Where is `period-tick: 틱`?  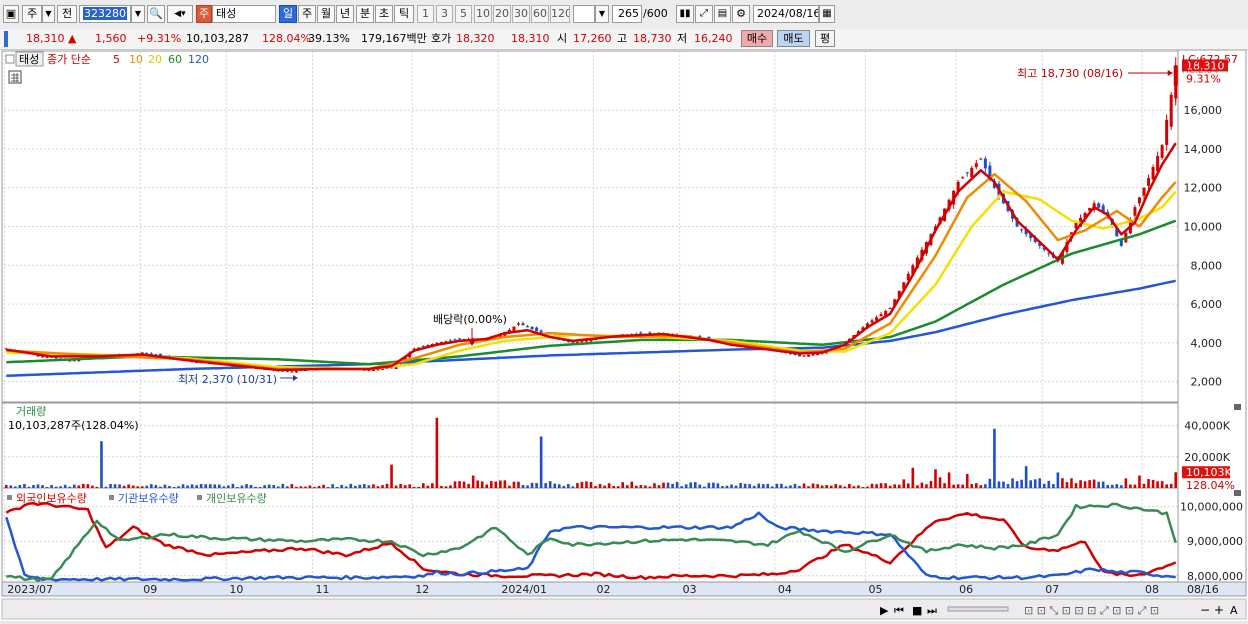 period-tick: 틱 is located at coordinates (404, 14).